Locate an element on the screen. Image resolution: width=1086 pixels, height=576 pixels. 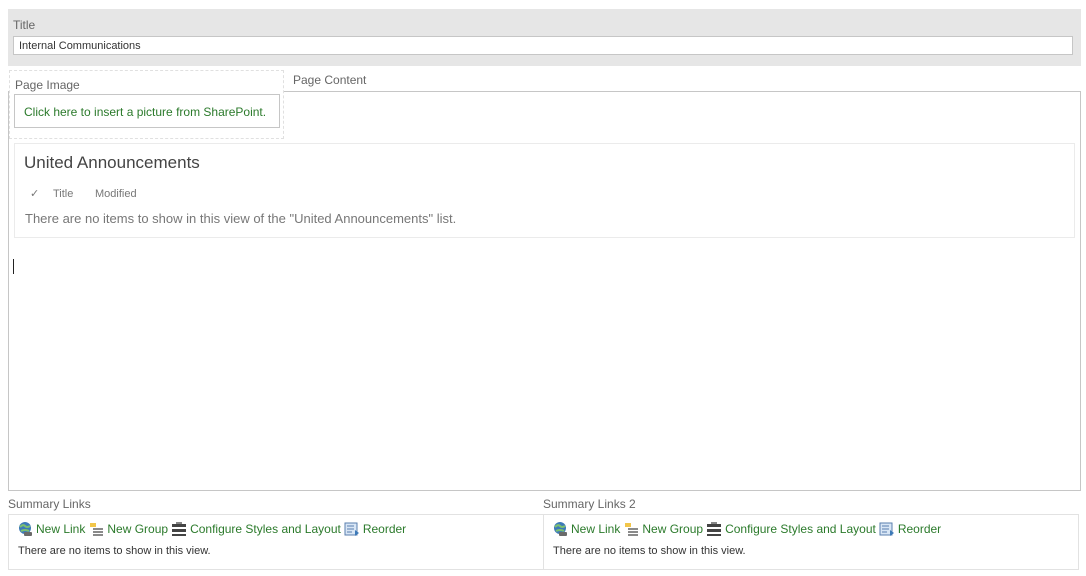
summary-links-empty-message: There are no items to show in this view. is located at coordinates (114, 551).